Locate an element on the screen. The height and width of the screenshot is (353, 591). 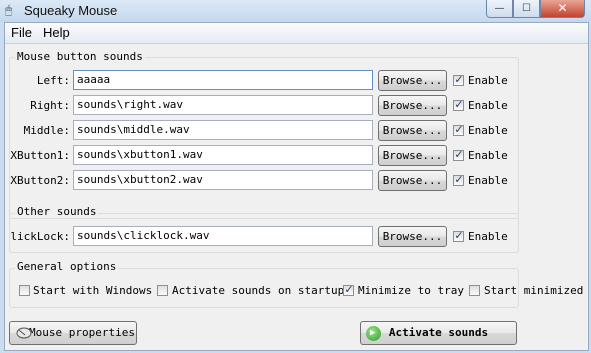
start-with-windows-checkbox is located at coordinates (24, 290).